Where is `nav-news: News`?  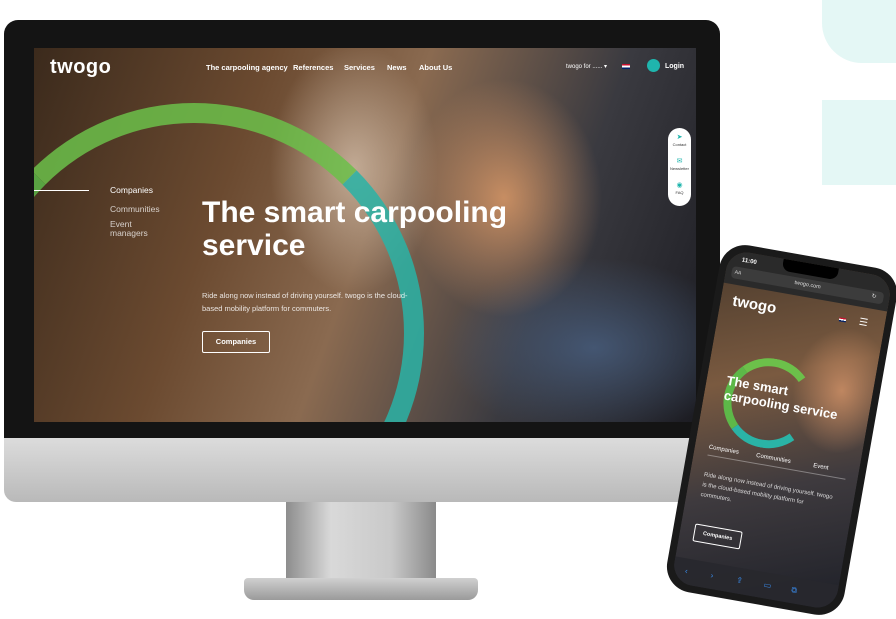
nav-news: News is located at coordinates (397, 67).